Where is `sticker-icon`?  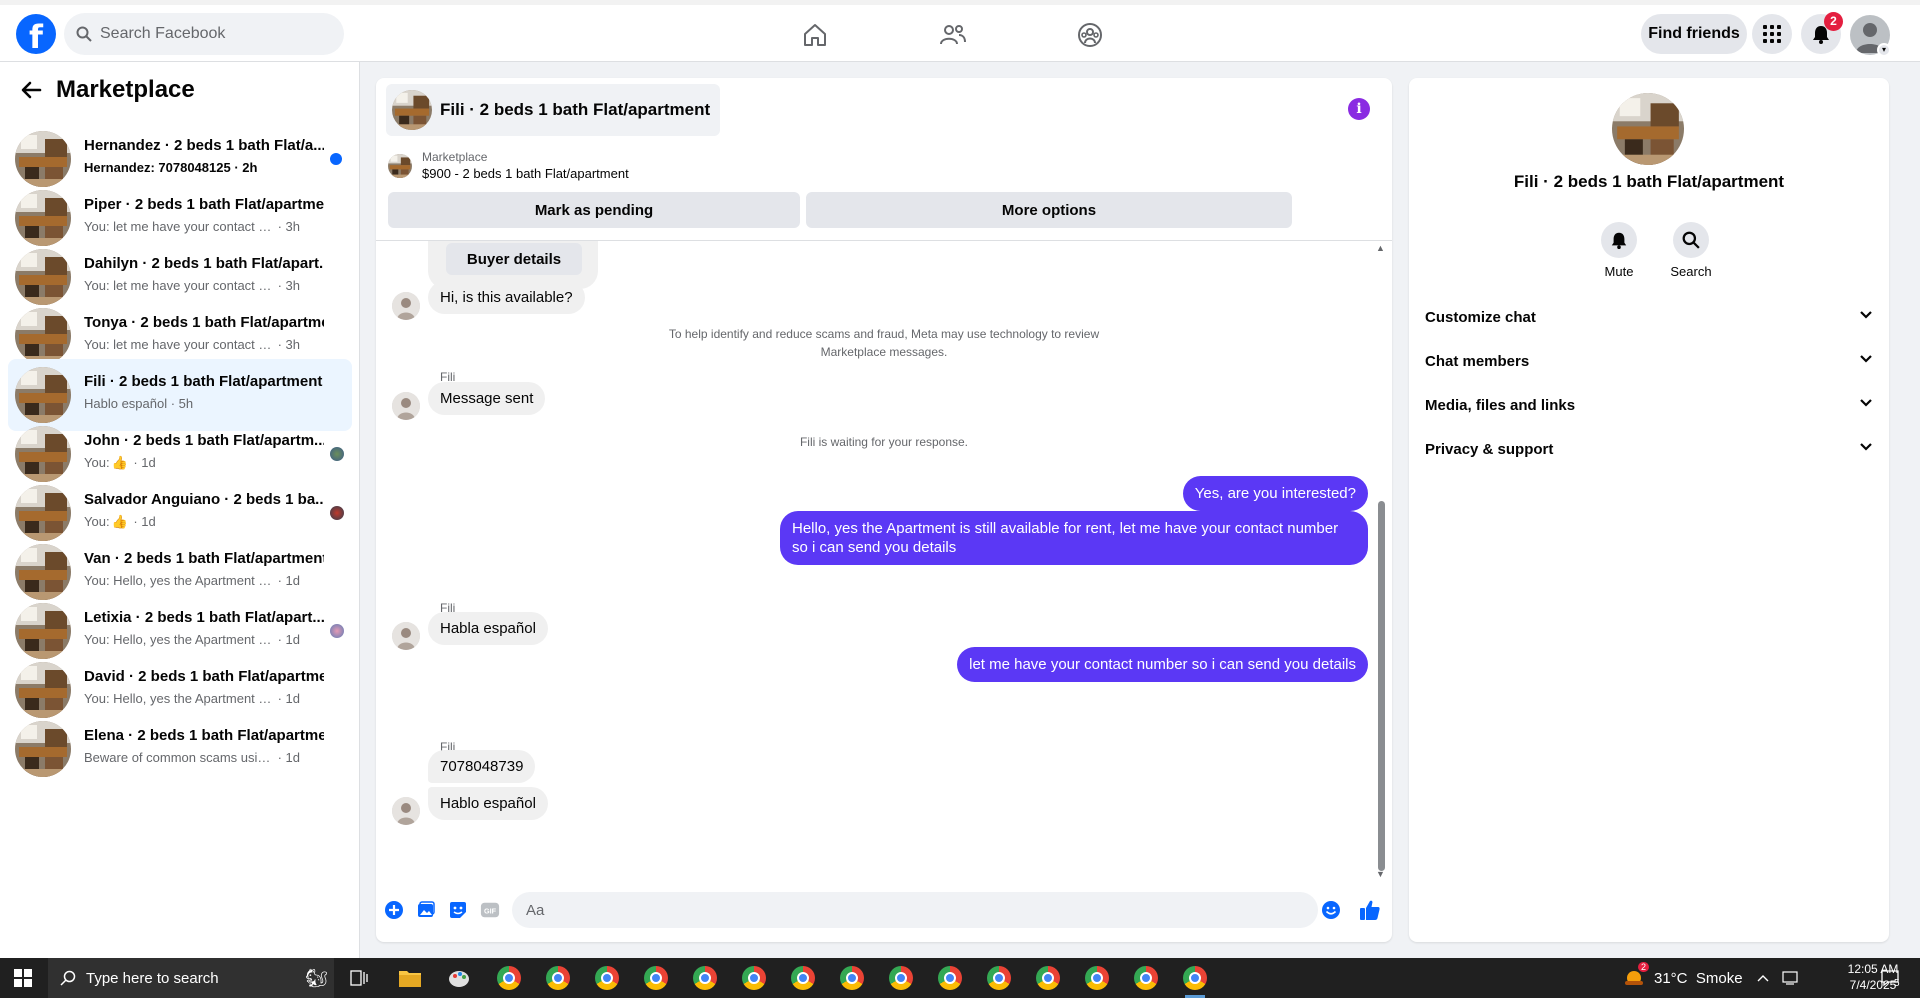
sticker-icon is located at coordinates (458, 910).